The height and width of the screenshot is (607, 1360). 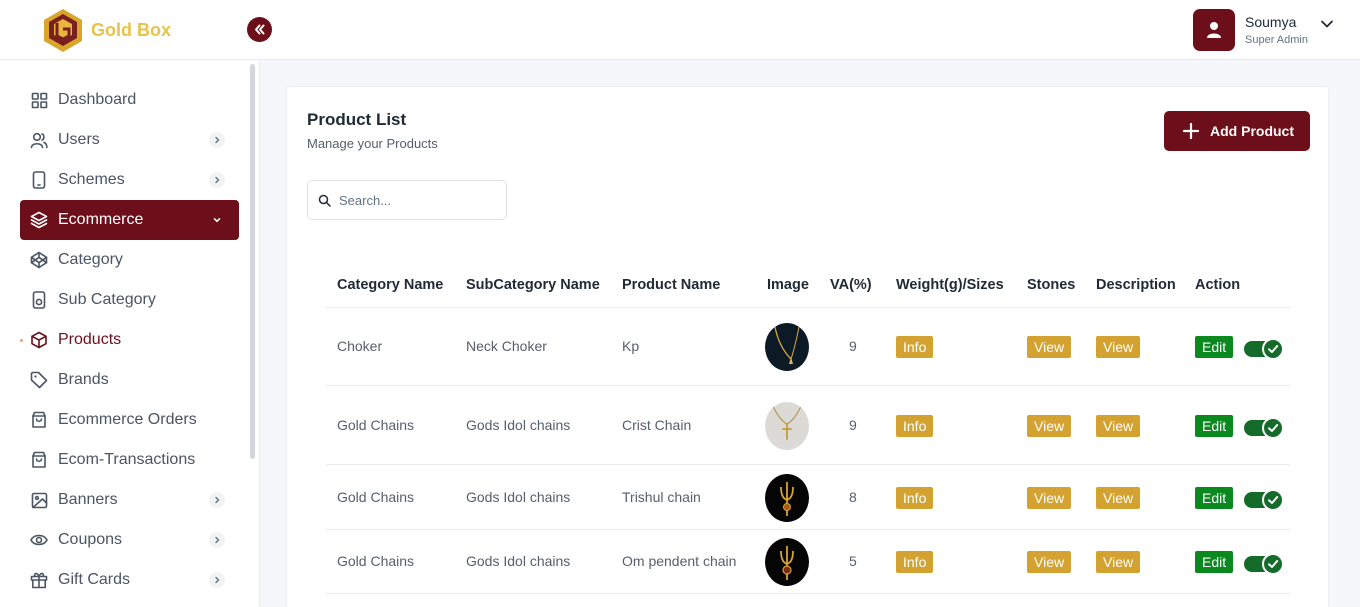 I want to click on brand: Gold Box, so click(x=106, y=30).